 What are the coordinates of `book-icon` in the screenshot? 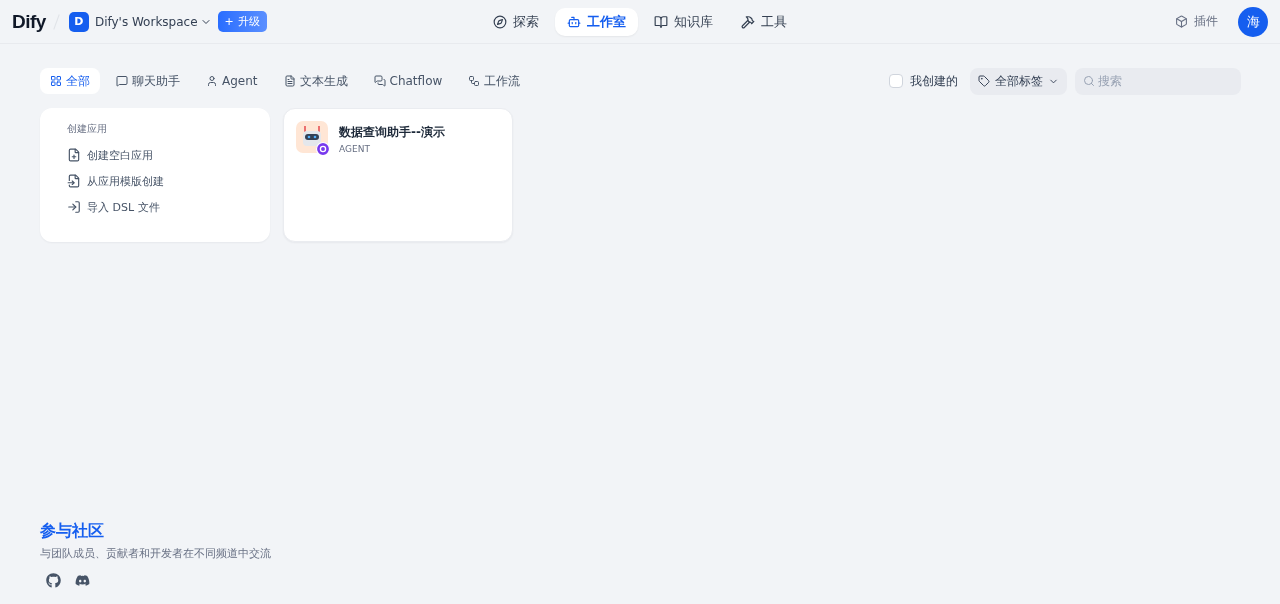 It's located at (661, 22).